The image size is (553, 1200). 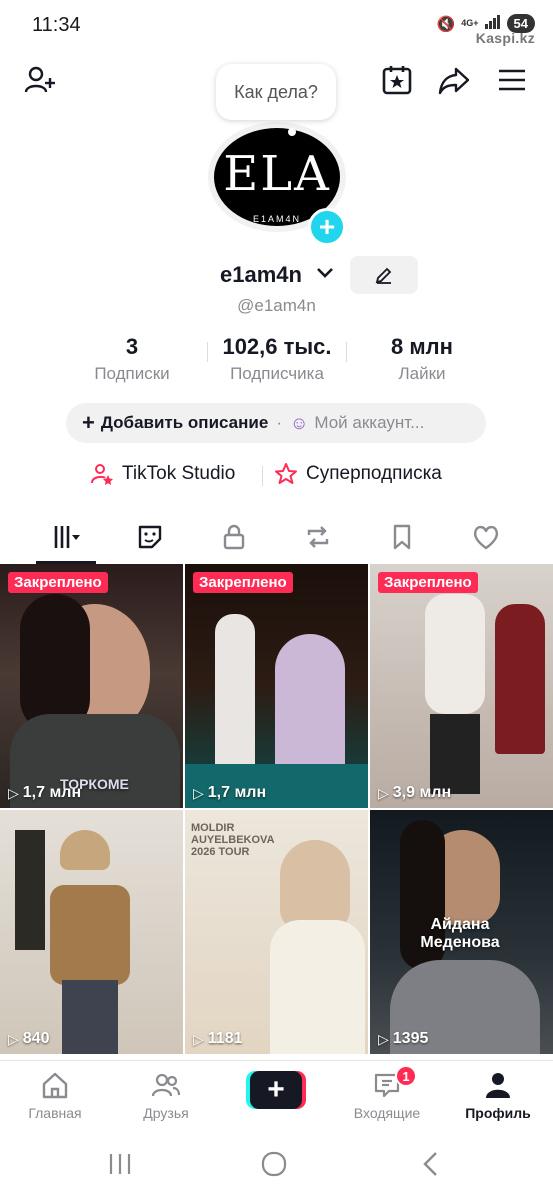 I want to click on tiktok-studio-link: TikTok Studio, so click(x=162, y=474).